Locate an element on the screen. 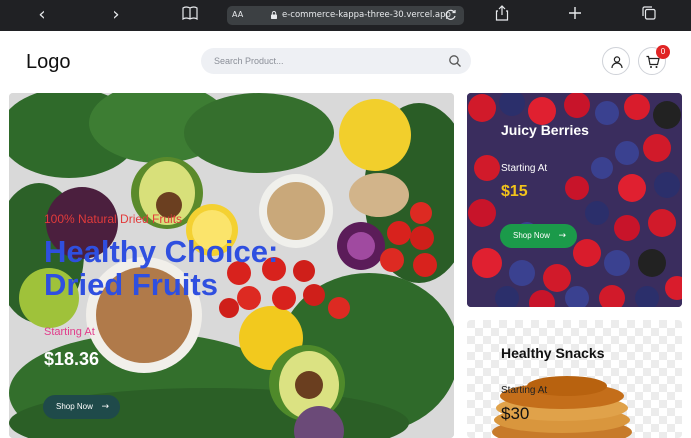 This screenshot has width=691, height=438. search-icon is located at coordinates (455, 61).